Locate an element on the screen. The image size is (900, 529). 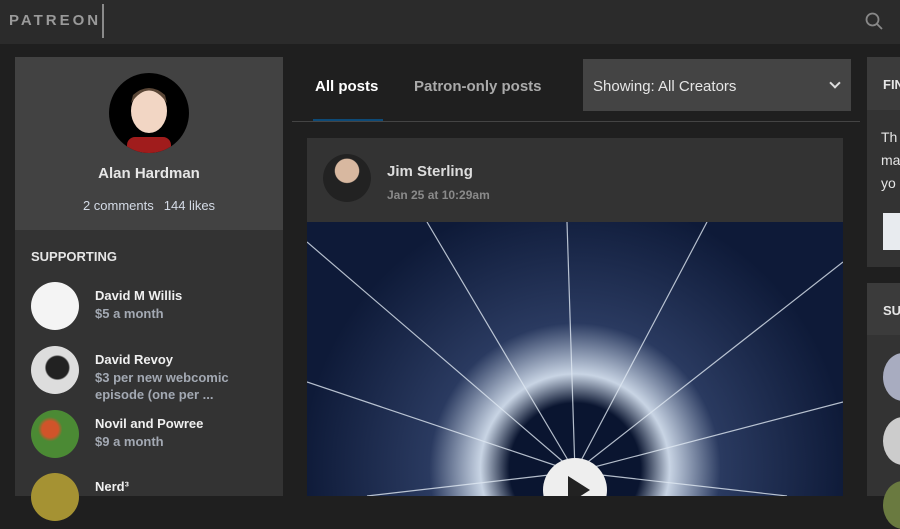
avatar is located at coordinates (149, 113).